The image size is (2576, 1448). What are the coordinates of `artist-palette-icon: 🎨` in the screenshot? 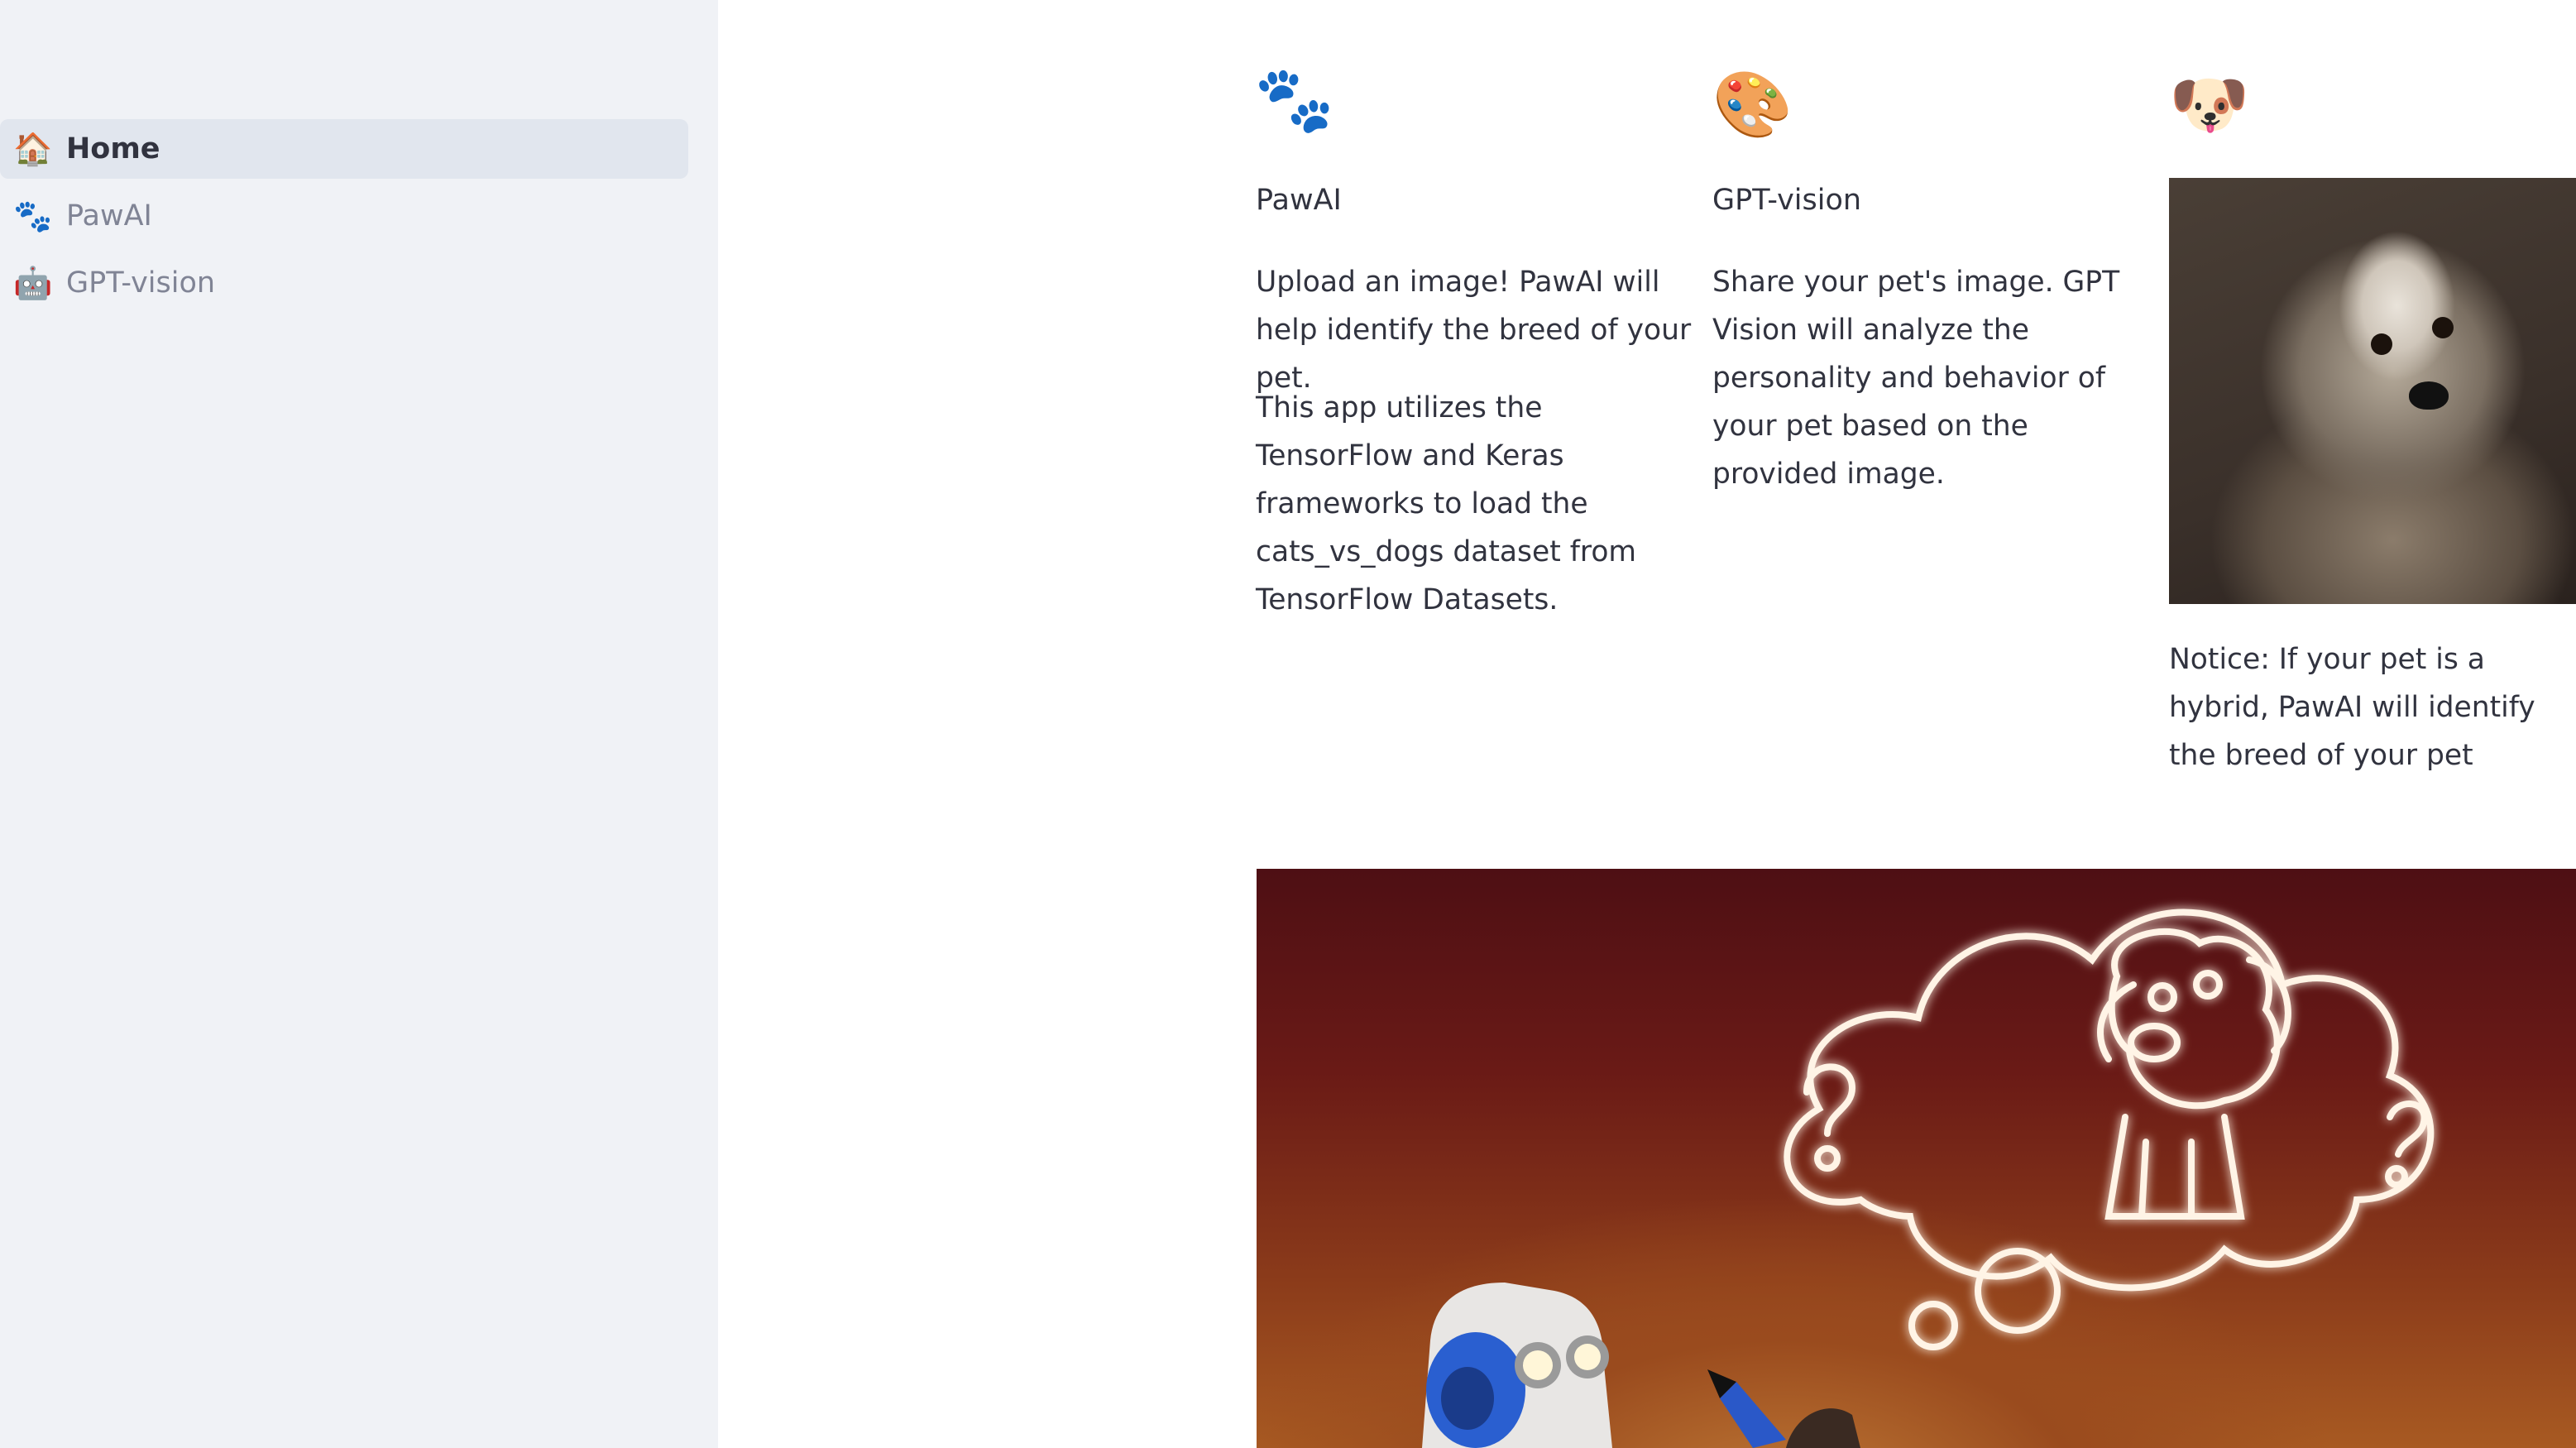 It's located at (1753, 105).